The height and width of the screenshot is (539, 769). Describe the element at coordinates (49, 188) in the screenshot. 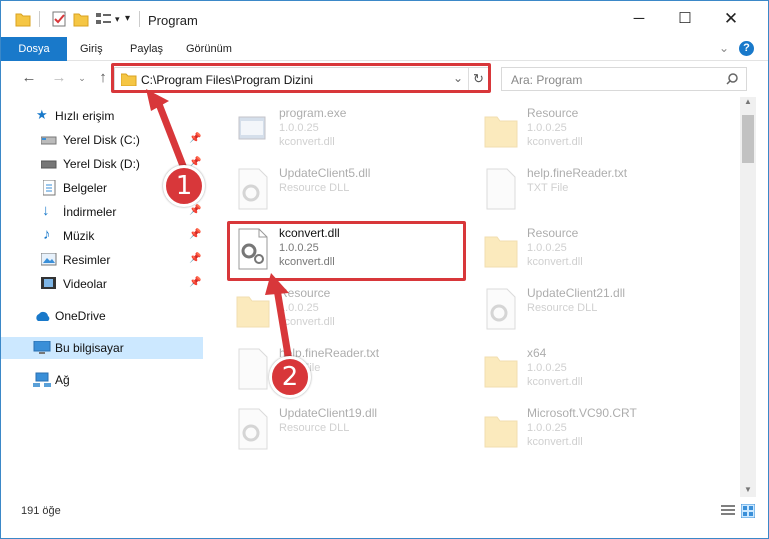

I see `document-icon` at that location.